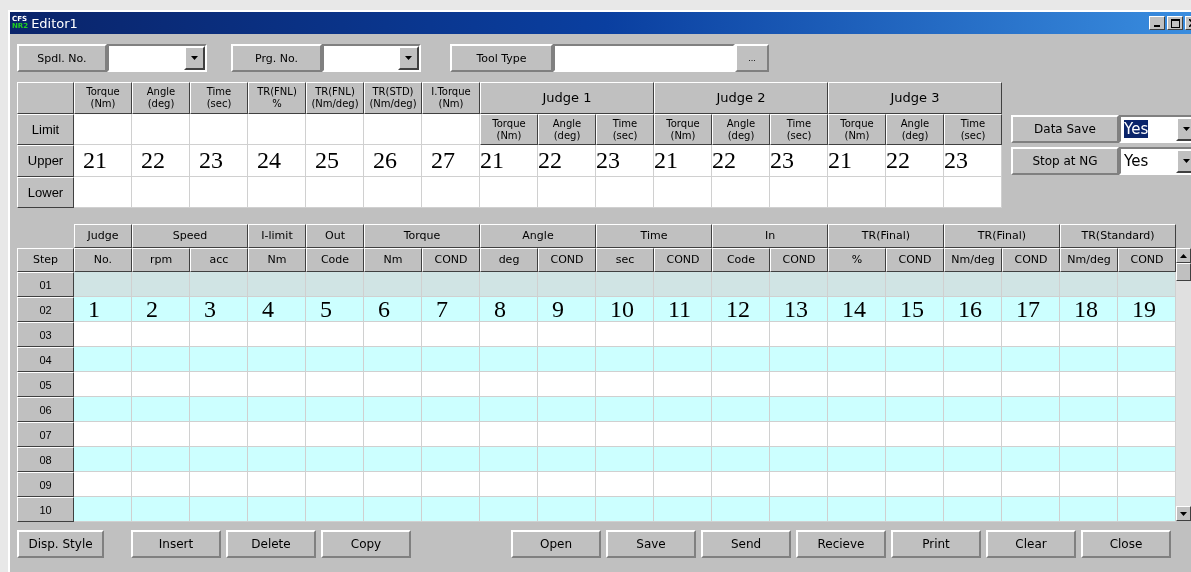 The image size is (1191, 572). Describe the element at coordinates (45, 509) in the screenshot. I see `row-header-button: 10` at that location.